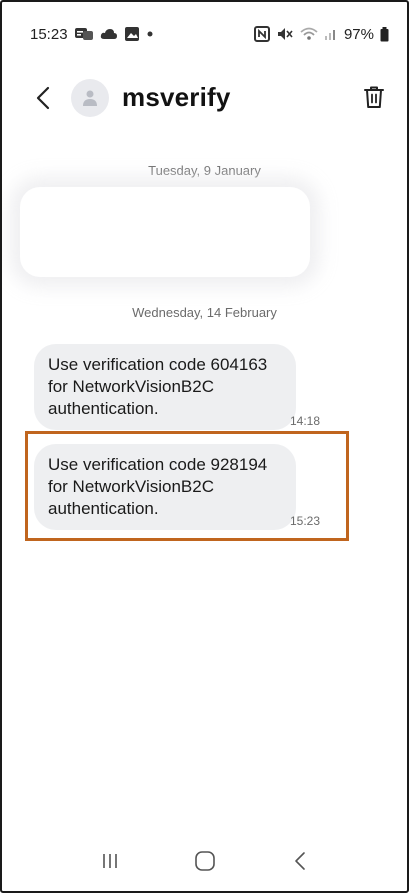 The image size is (409, 893). What do you see at coordinates (176, 97) in the screenshot?
I see `contact-name: msverify` at bounding box center [176, 97].